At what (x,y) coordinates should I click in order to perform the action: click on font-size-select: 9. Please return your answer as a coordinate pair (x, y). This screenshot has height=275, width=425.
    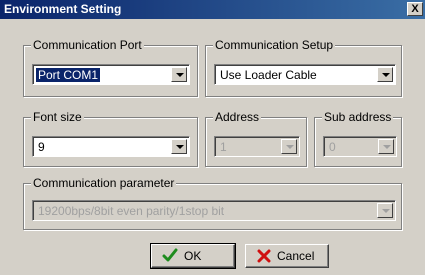
    Looking at the image, I should click on (111, 146).